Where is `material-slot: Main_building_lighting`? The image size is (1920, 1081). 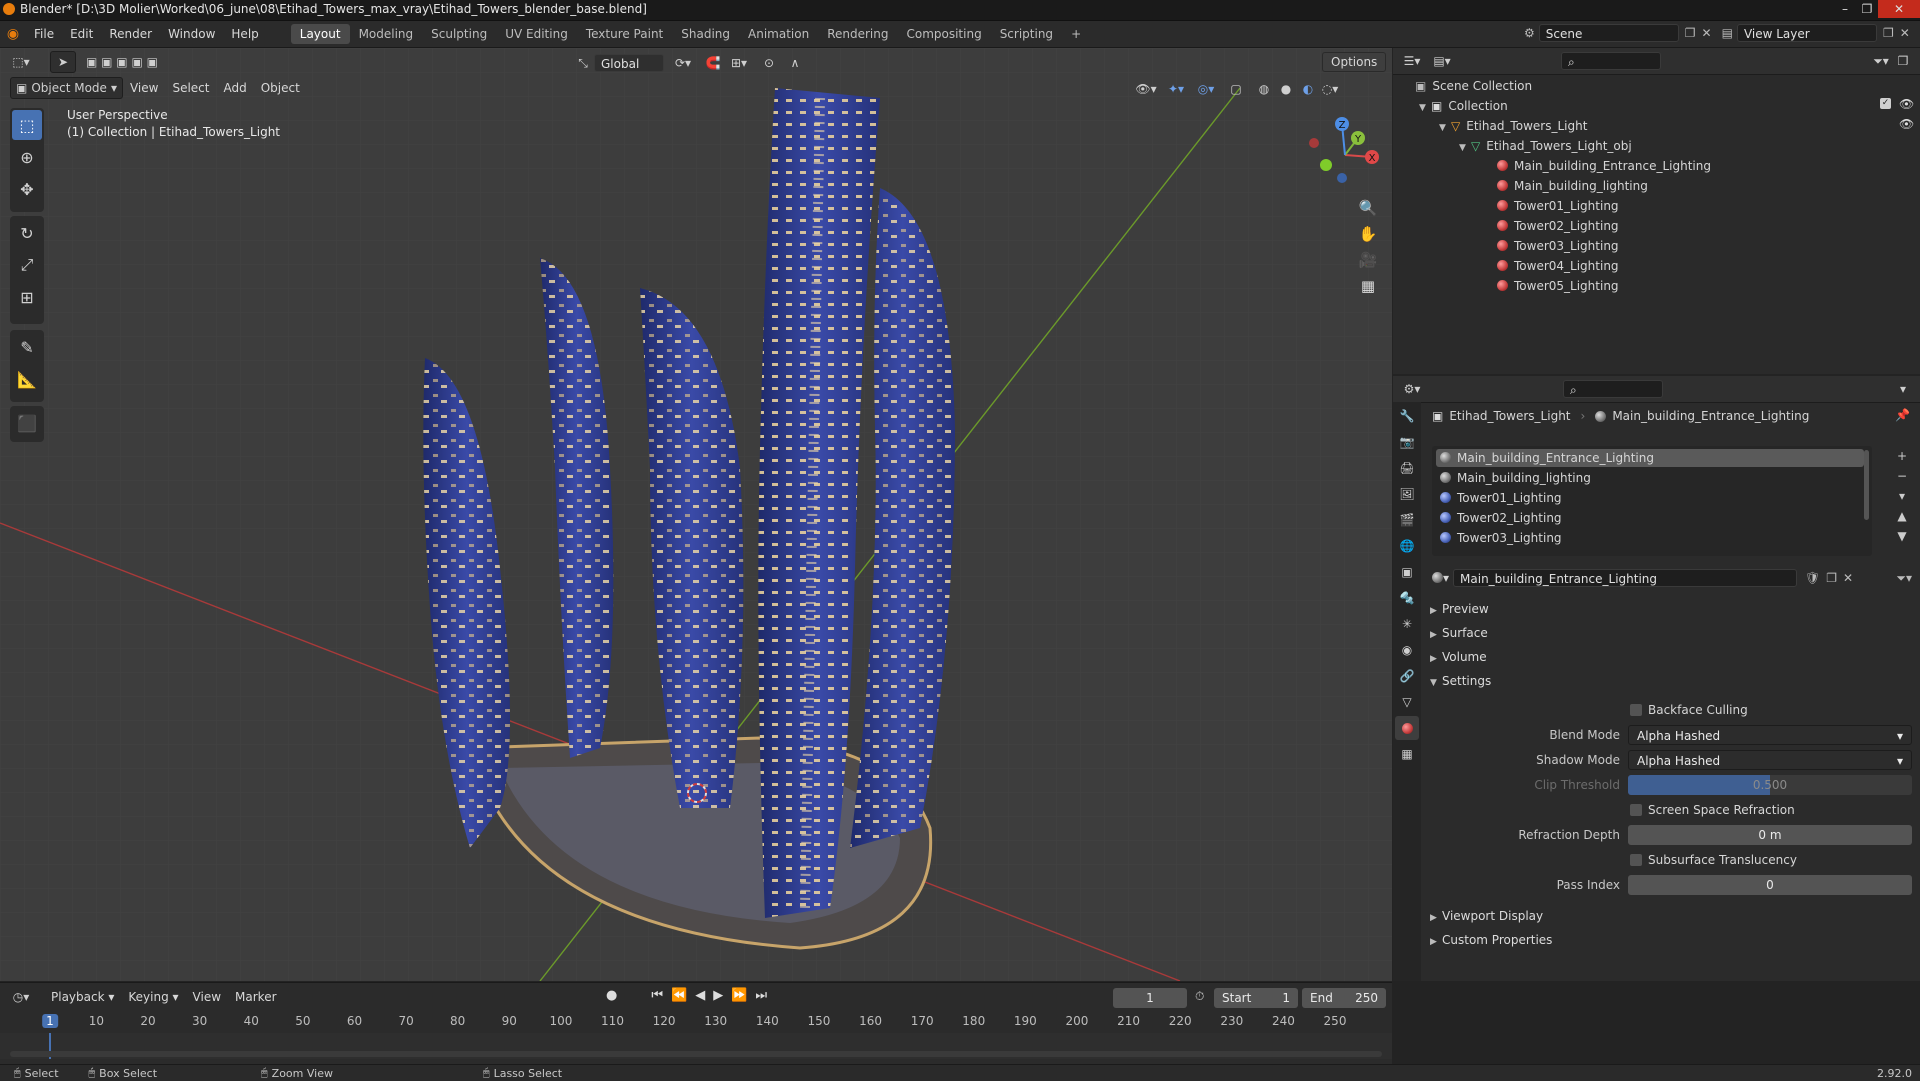
material-slot: Main_building_lighting is located at coordinates (1515, 478).